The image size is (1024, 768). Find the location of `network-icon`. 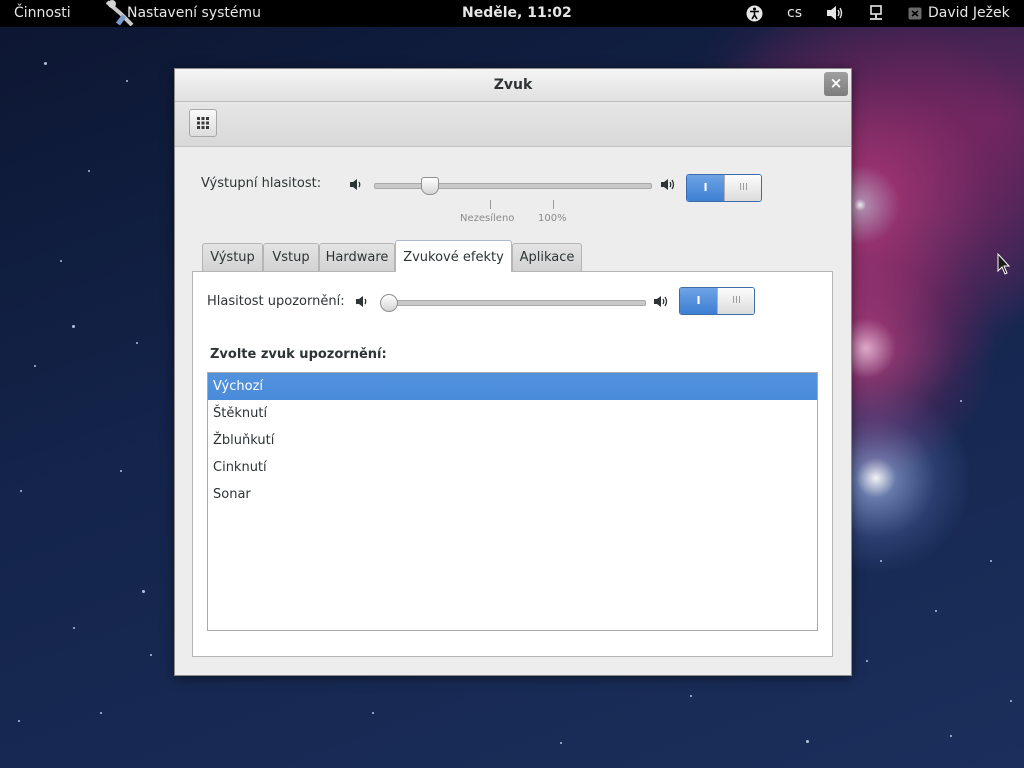

network-icon is located at coordinates (876, 13).